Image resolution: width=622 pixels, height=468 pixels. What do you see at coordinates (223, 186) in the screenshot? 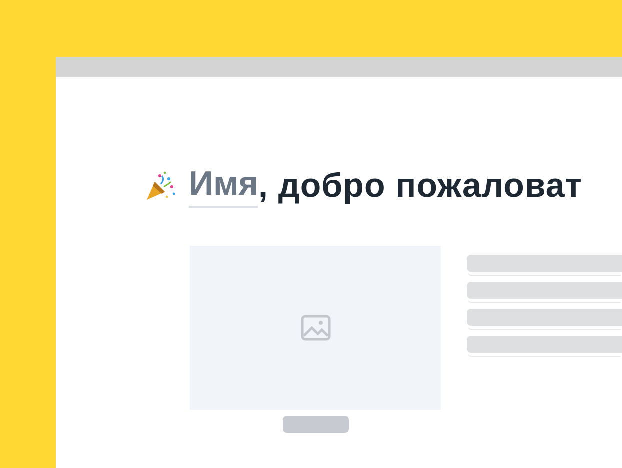
I see `name-field: Имя` at bounding box center [223, 186].